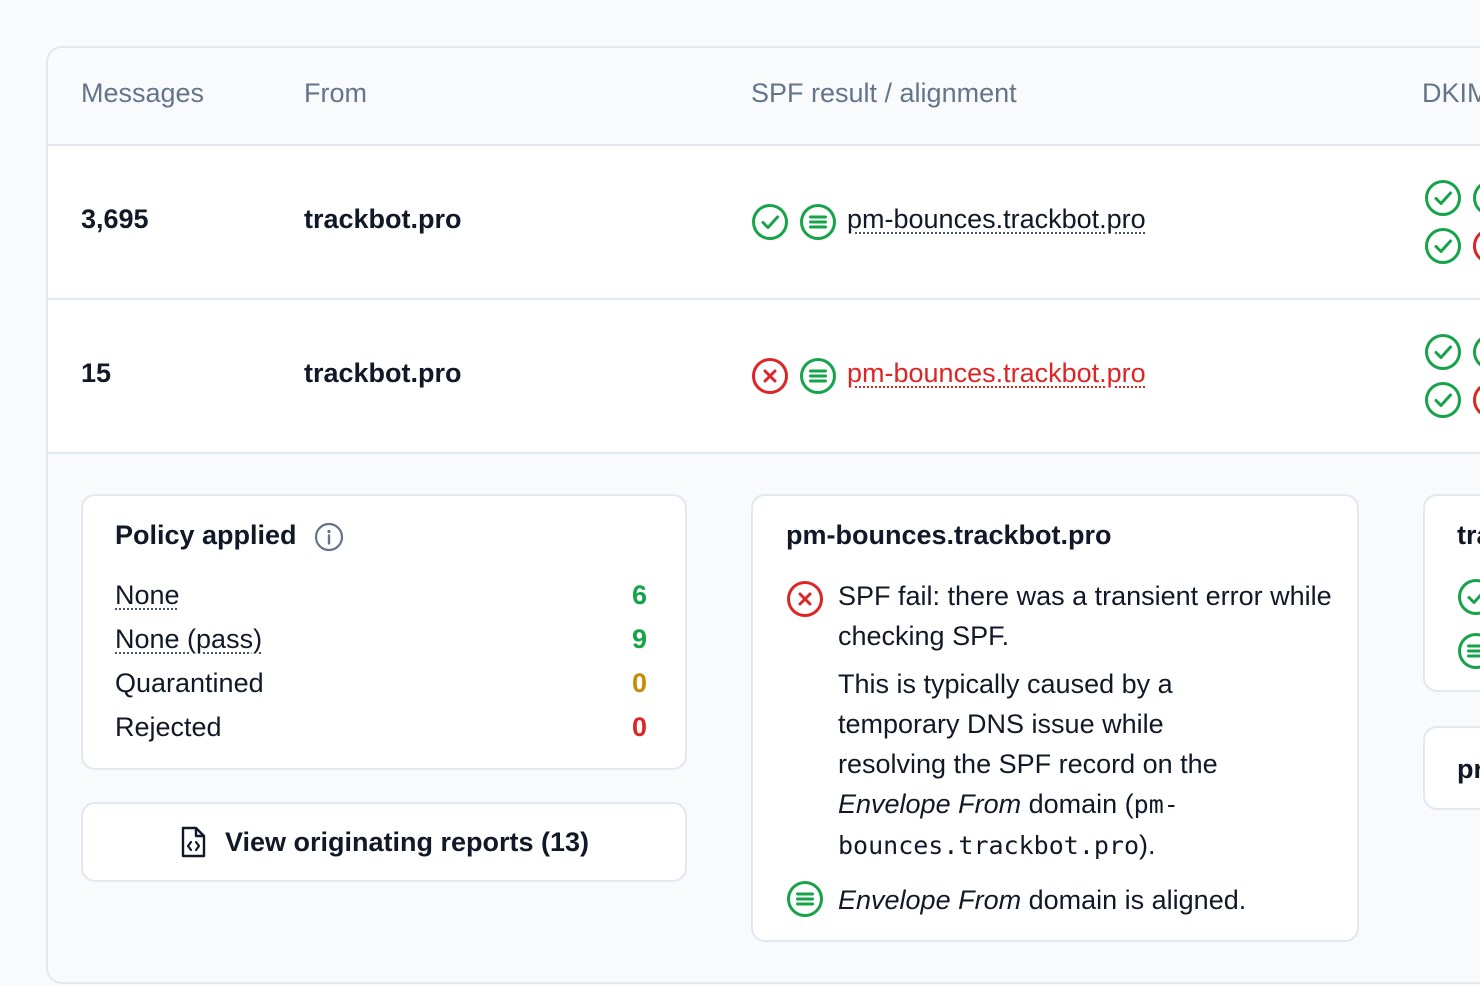  What do you see at coordinates (335, 93) in the screenshot?
I see `column-header-from: From` at bounding box center [335, 93].